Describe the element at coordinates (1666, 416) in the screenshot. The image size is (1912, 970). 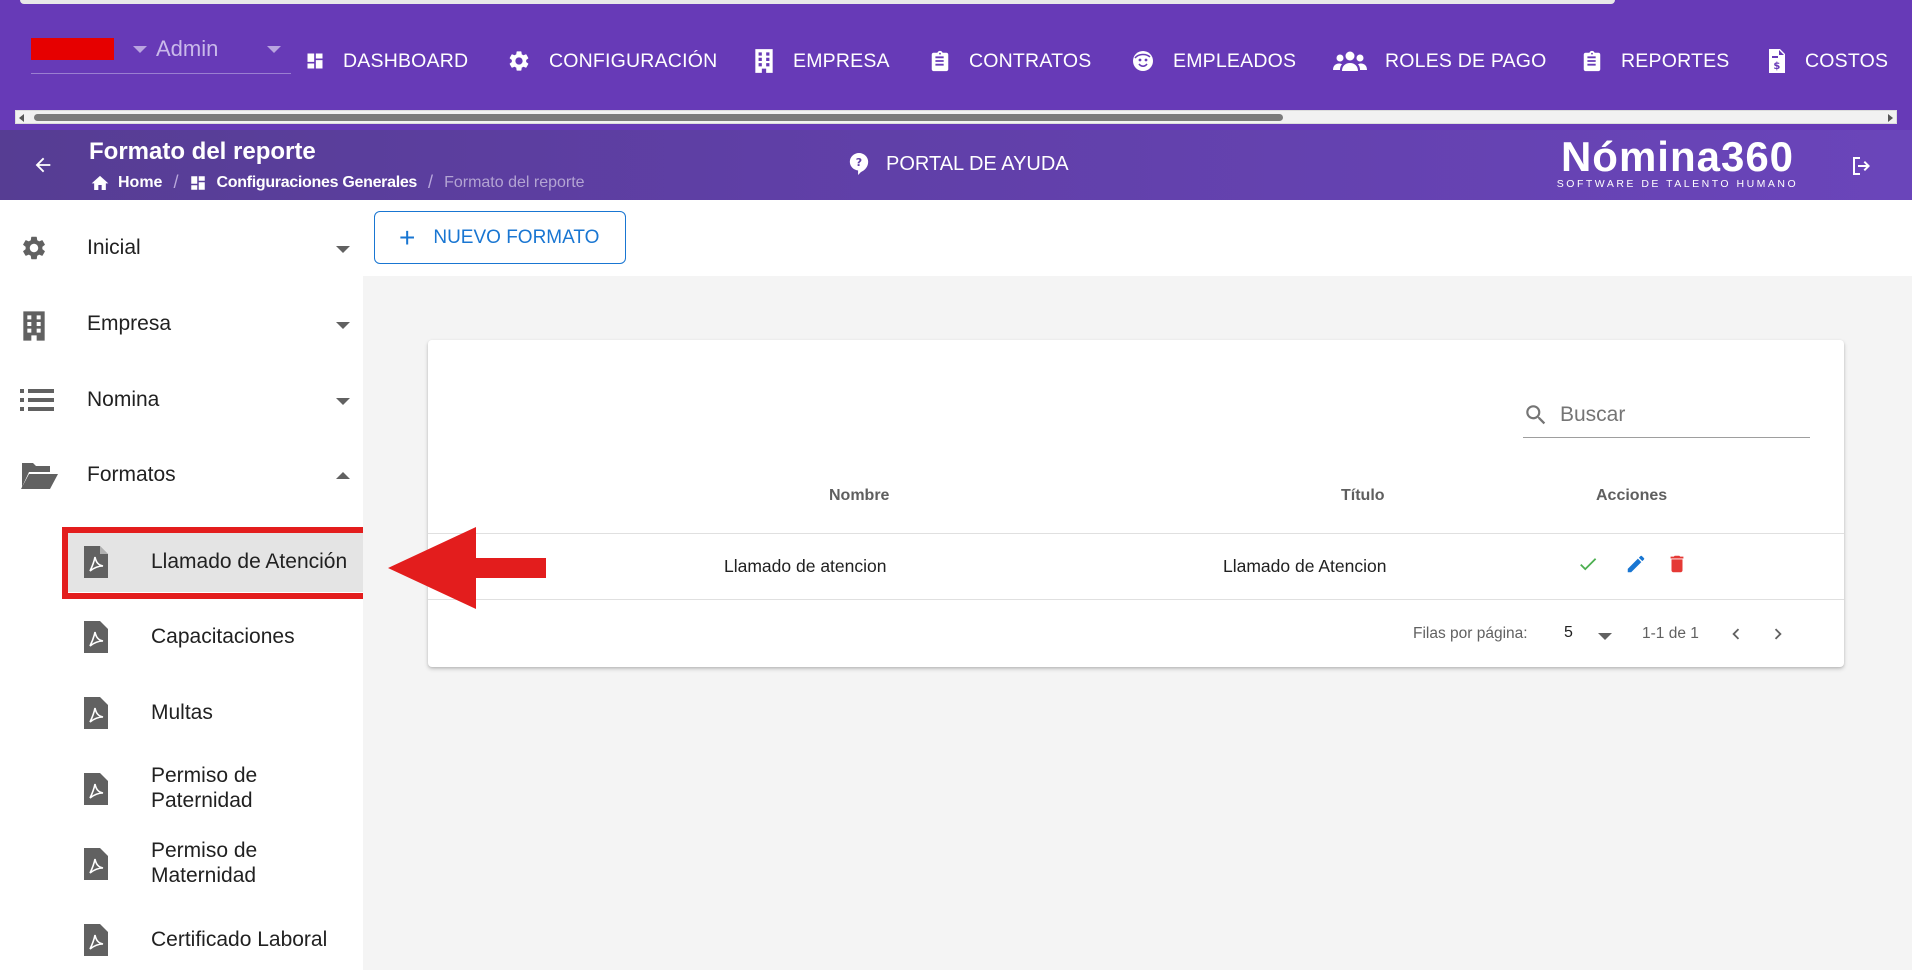
I see `search-input: Buscar` at that location.